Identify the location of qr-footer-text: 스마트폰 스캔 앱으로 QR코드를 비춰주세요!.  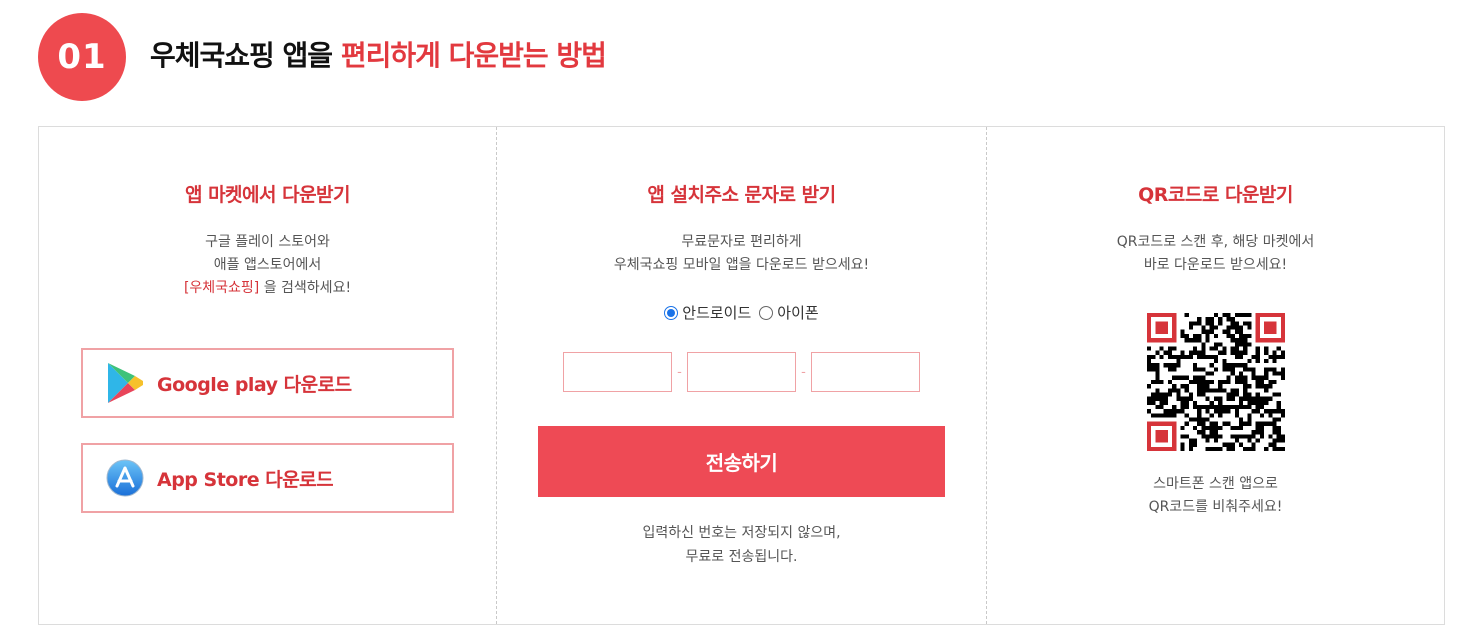
(1215, 496).